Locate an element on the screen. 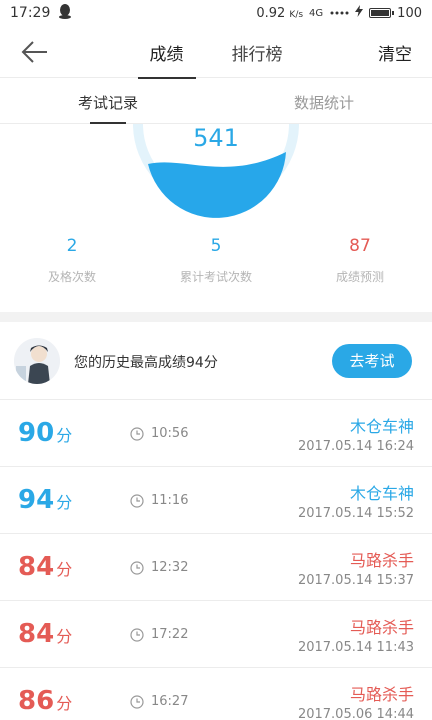 The height and width of the screenshot is (720, 432). avatar is located at coordinates (37, 361).